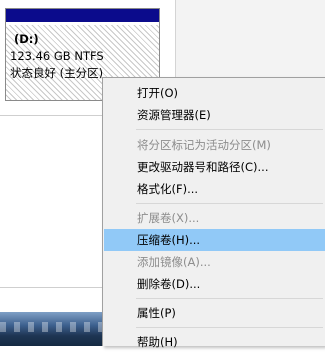 The height and width of the screenshot is (353, 325). What do you see at coordinates (250, 41) in the screenshot?
I see `disk-map-panel` at bounding box center [250, 41].